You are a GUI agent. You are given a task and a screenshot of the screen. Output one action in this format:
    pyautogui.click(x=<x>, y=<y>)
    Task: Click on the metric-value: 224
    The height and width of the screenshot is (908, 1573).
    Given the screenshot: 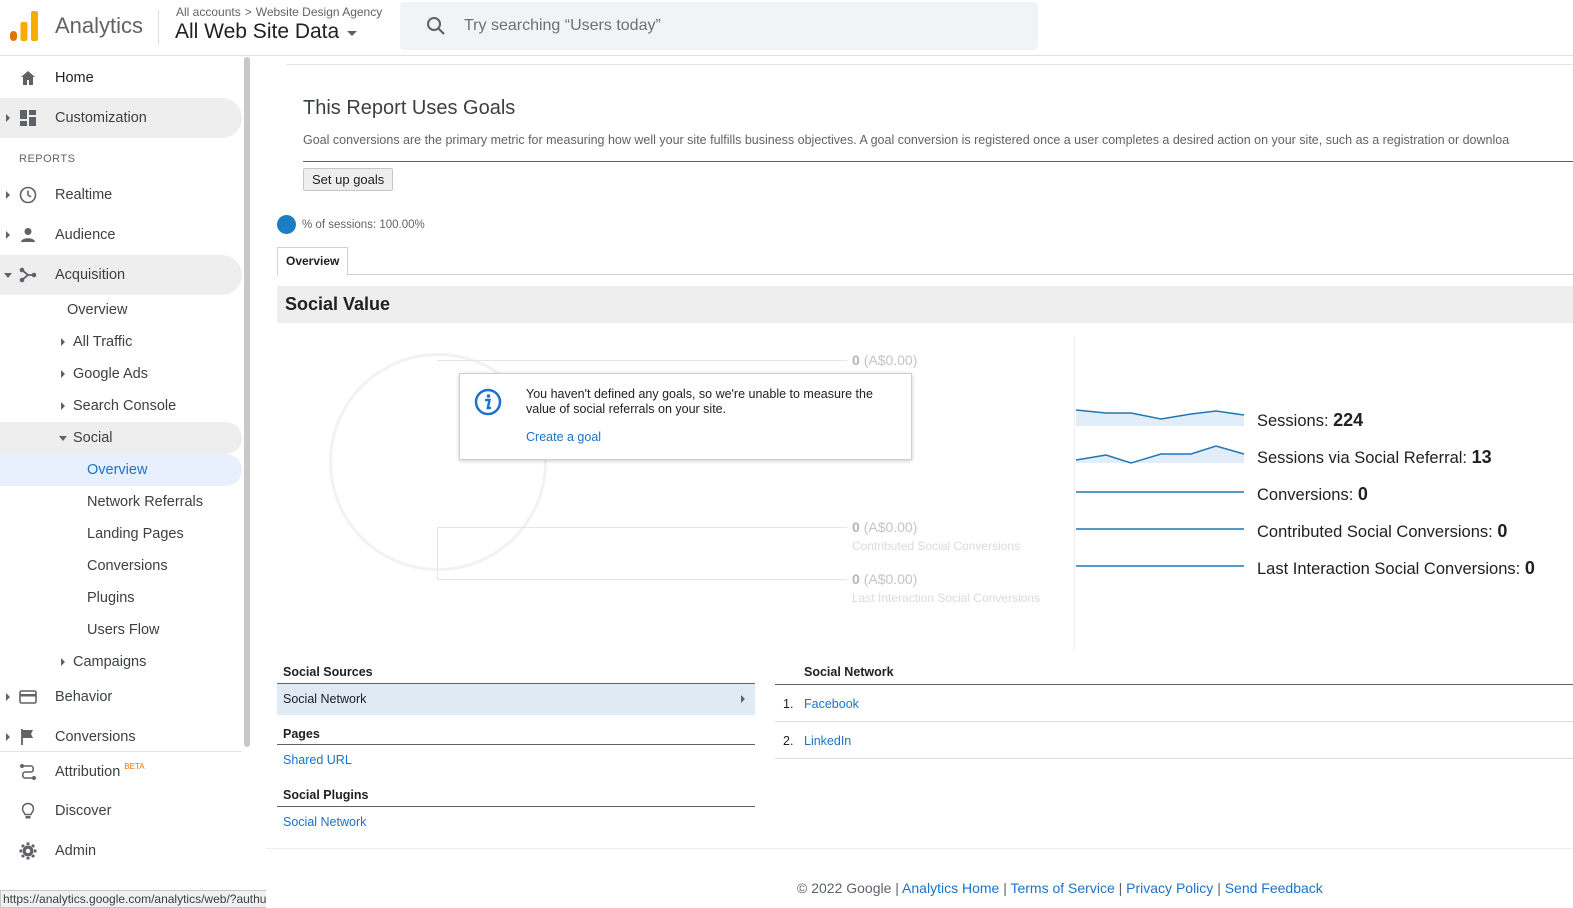 What is the action you would take?
    pyautogui.click(x=1348, y=420)
    